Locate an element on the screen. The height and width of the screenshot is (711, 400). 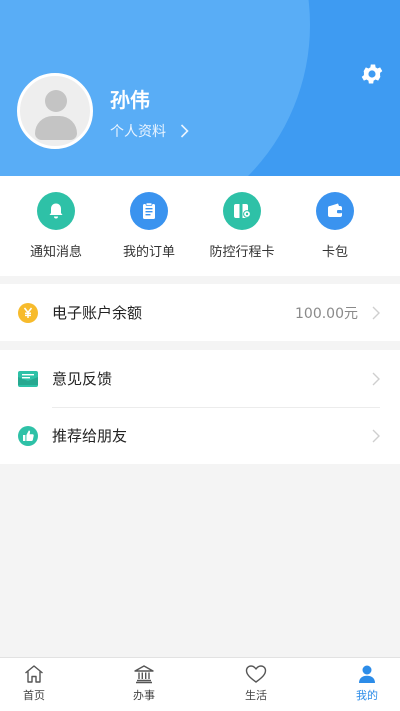
quick-action-notifications: 通知消息 is located at coordinates (56, 226).